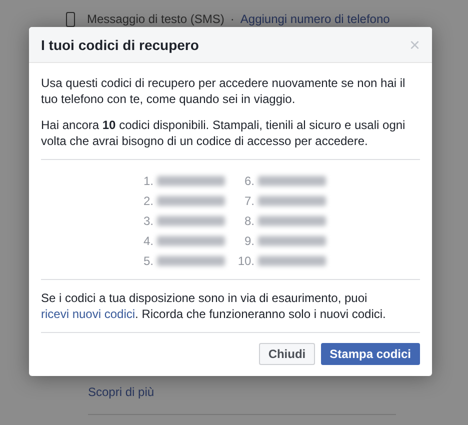 The width and height of the screenshot is (468, 425). I want to click on learn-more-link: Scopri di più, so click(121, 392).